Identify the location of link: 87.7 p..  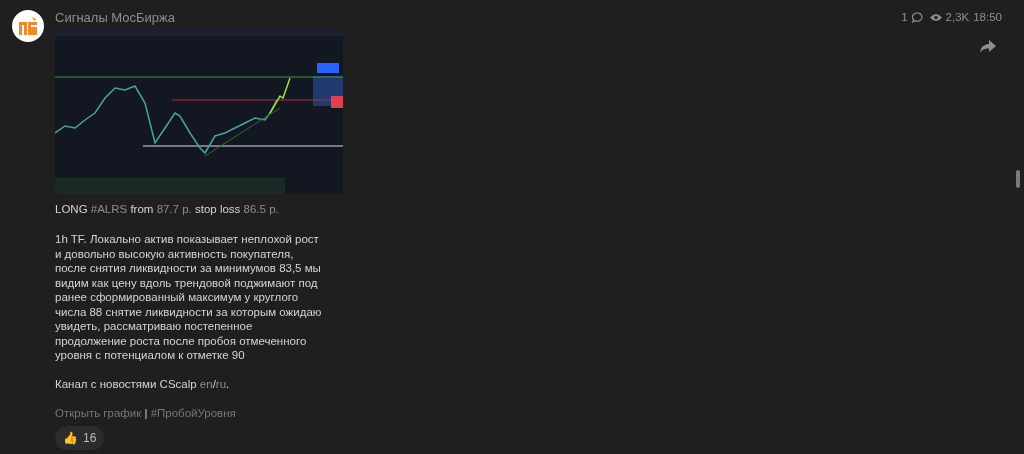
(174, 209).